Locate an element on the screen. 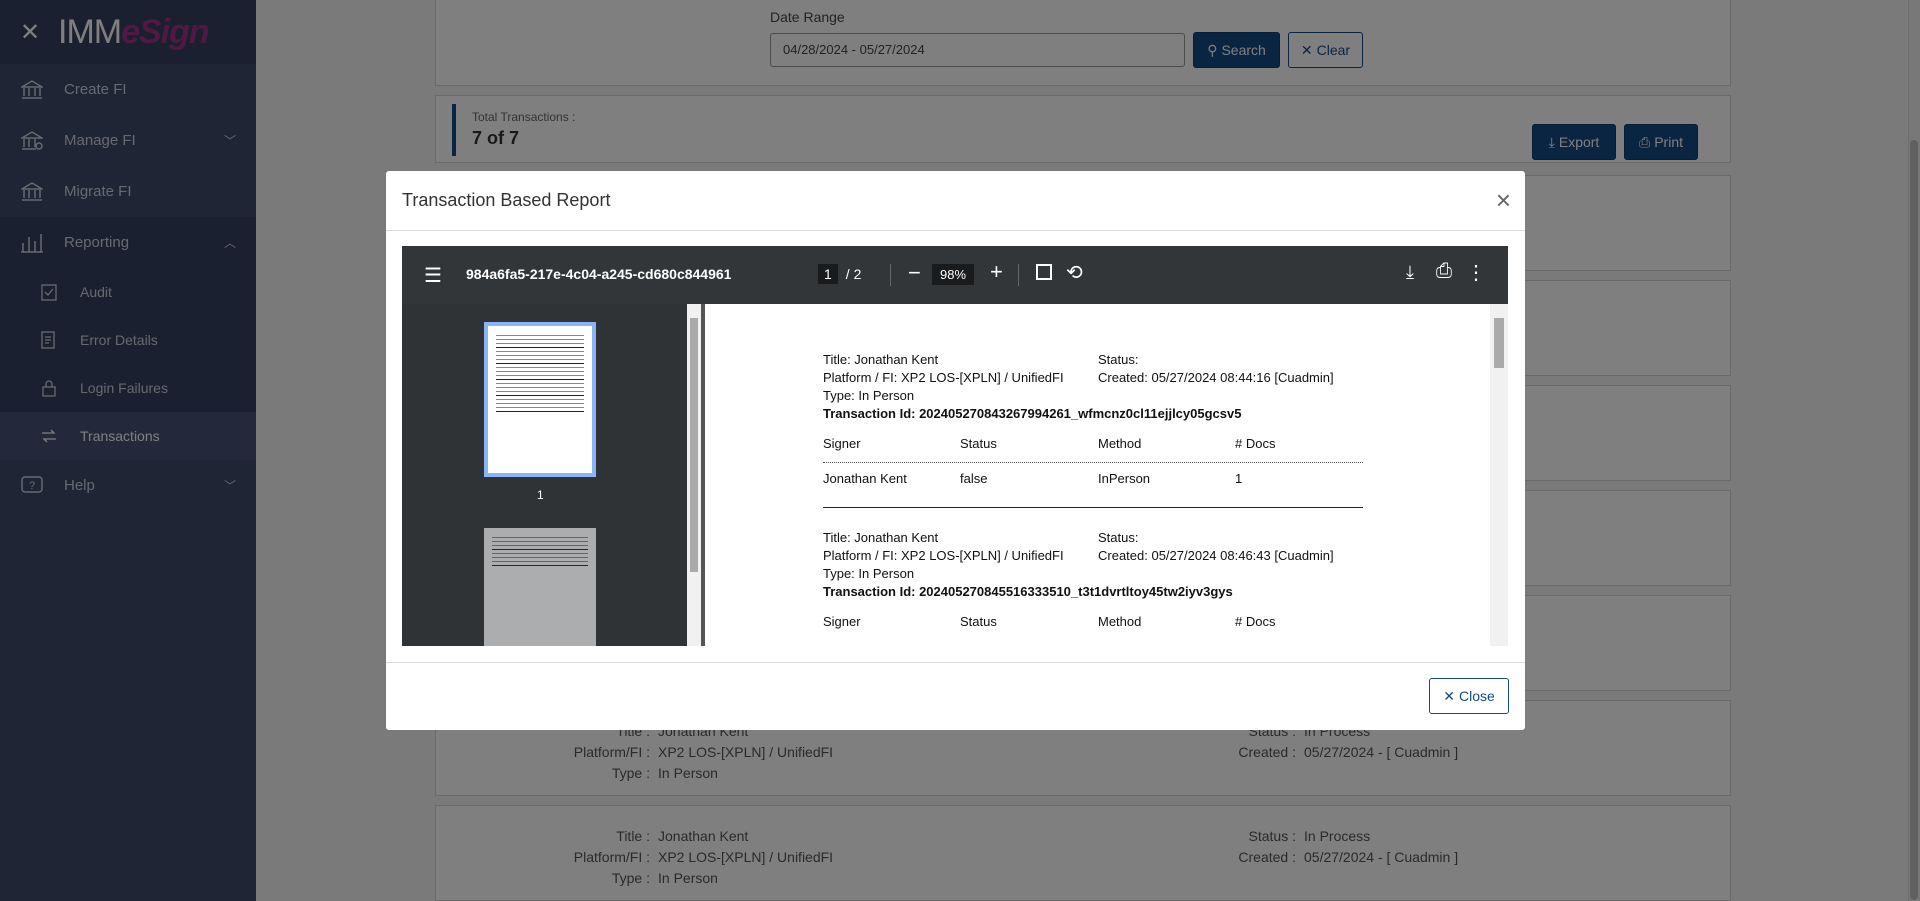 This screenshot has height=901, width=1920. thumbnail-scrollbar is located at coordinates (694, 475).